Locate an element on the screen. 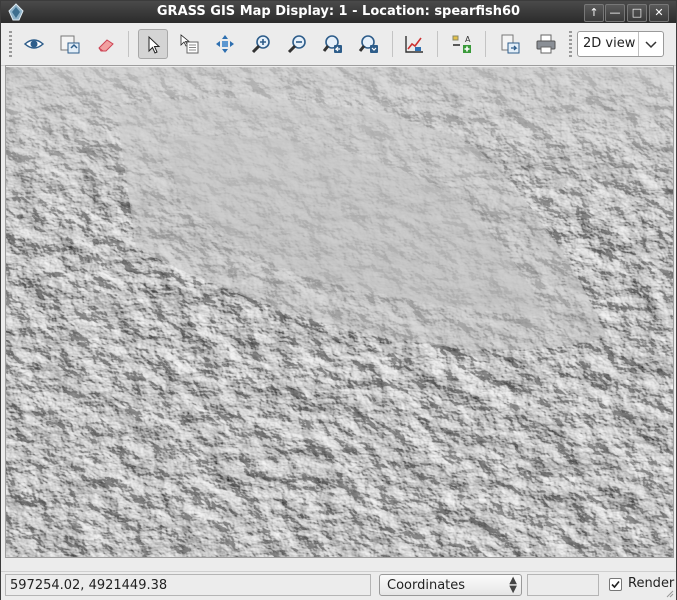 The width and height of the screenshot is (677, 600). zoom-menu-icon is located at coordinates (368, 44).